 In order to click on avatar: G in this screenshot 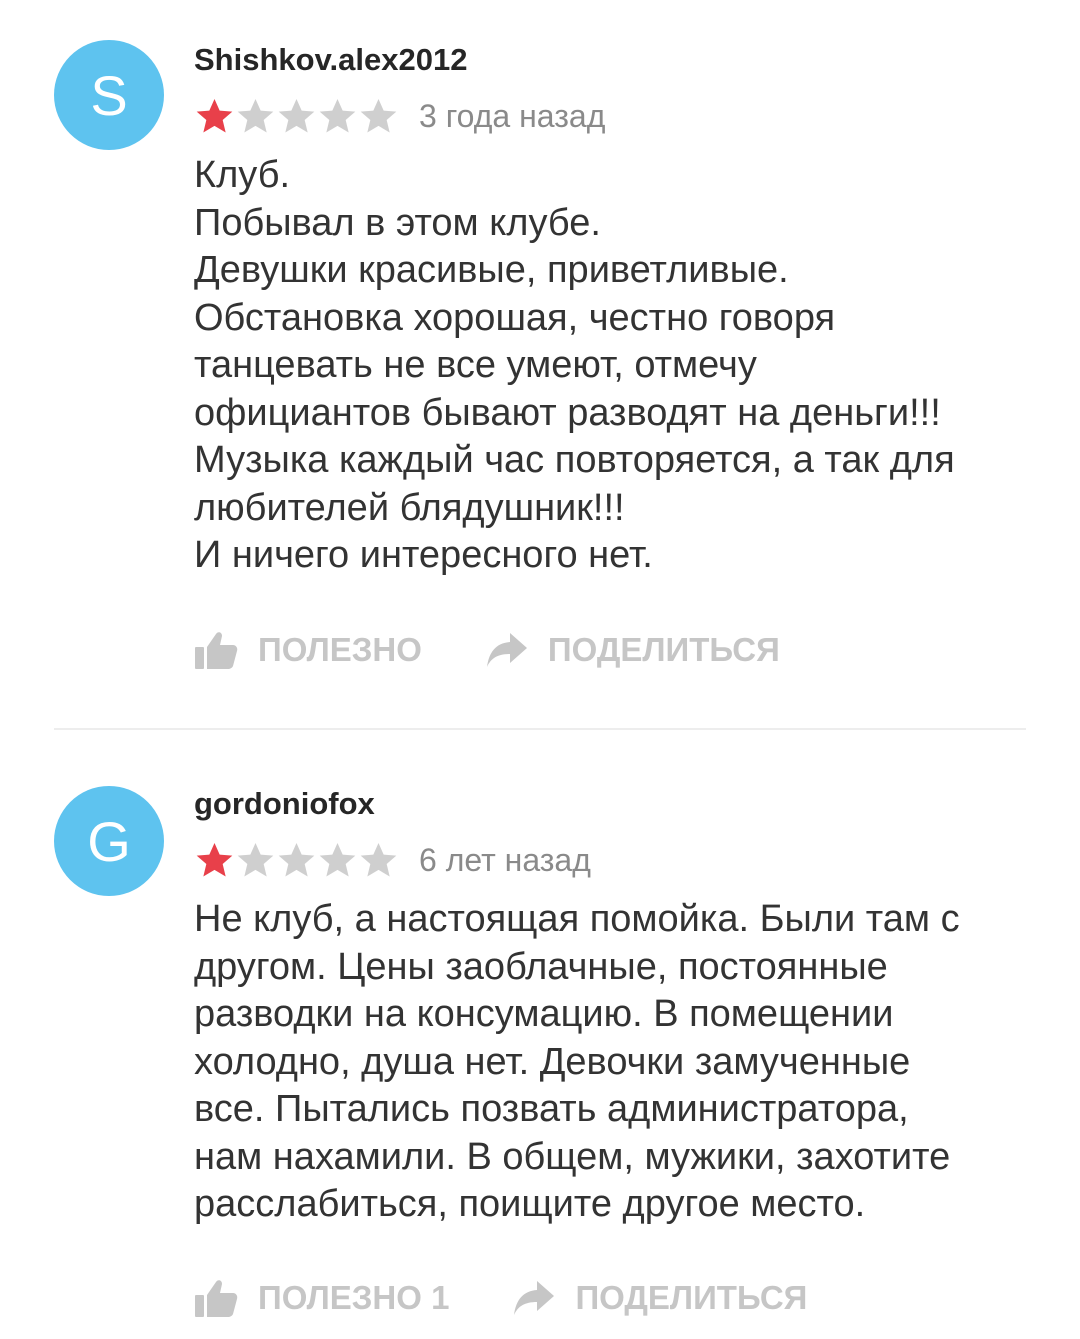, I will do `click(109, 841)`.